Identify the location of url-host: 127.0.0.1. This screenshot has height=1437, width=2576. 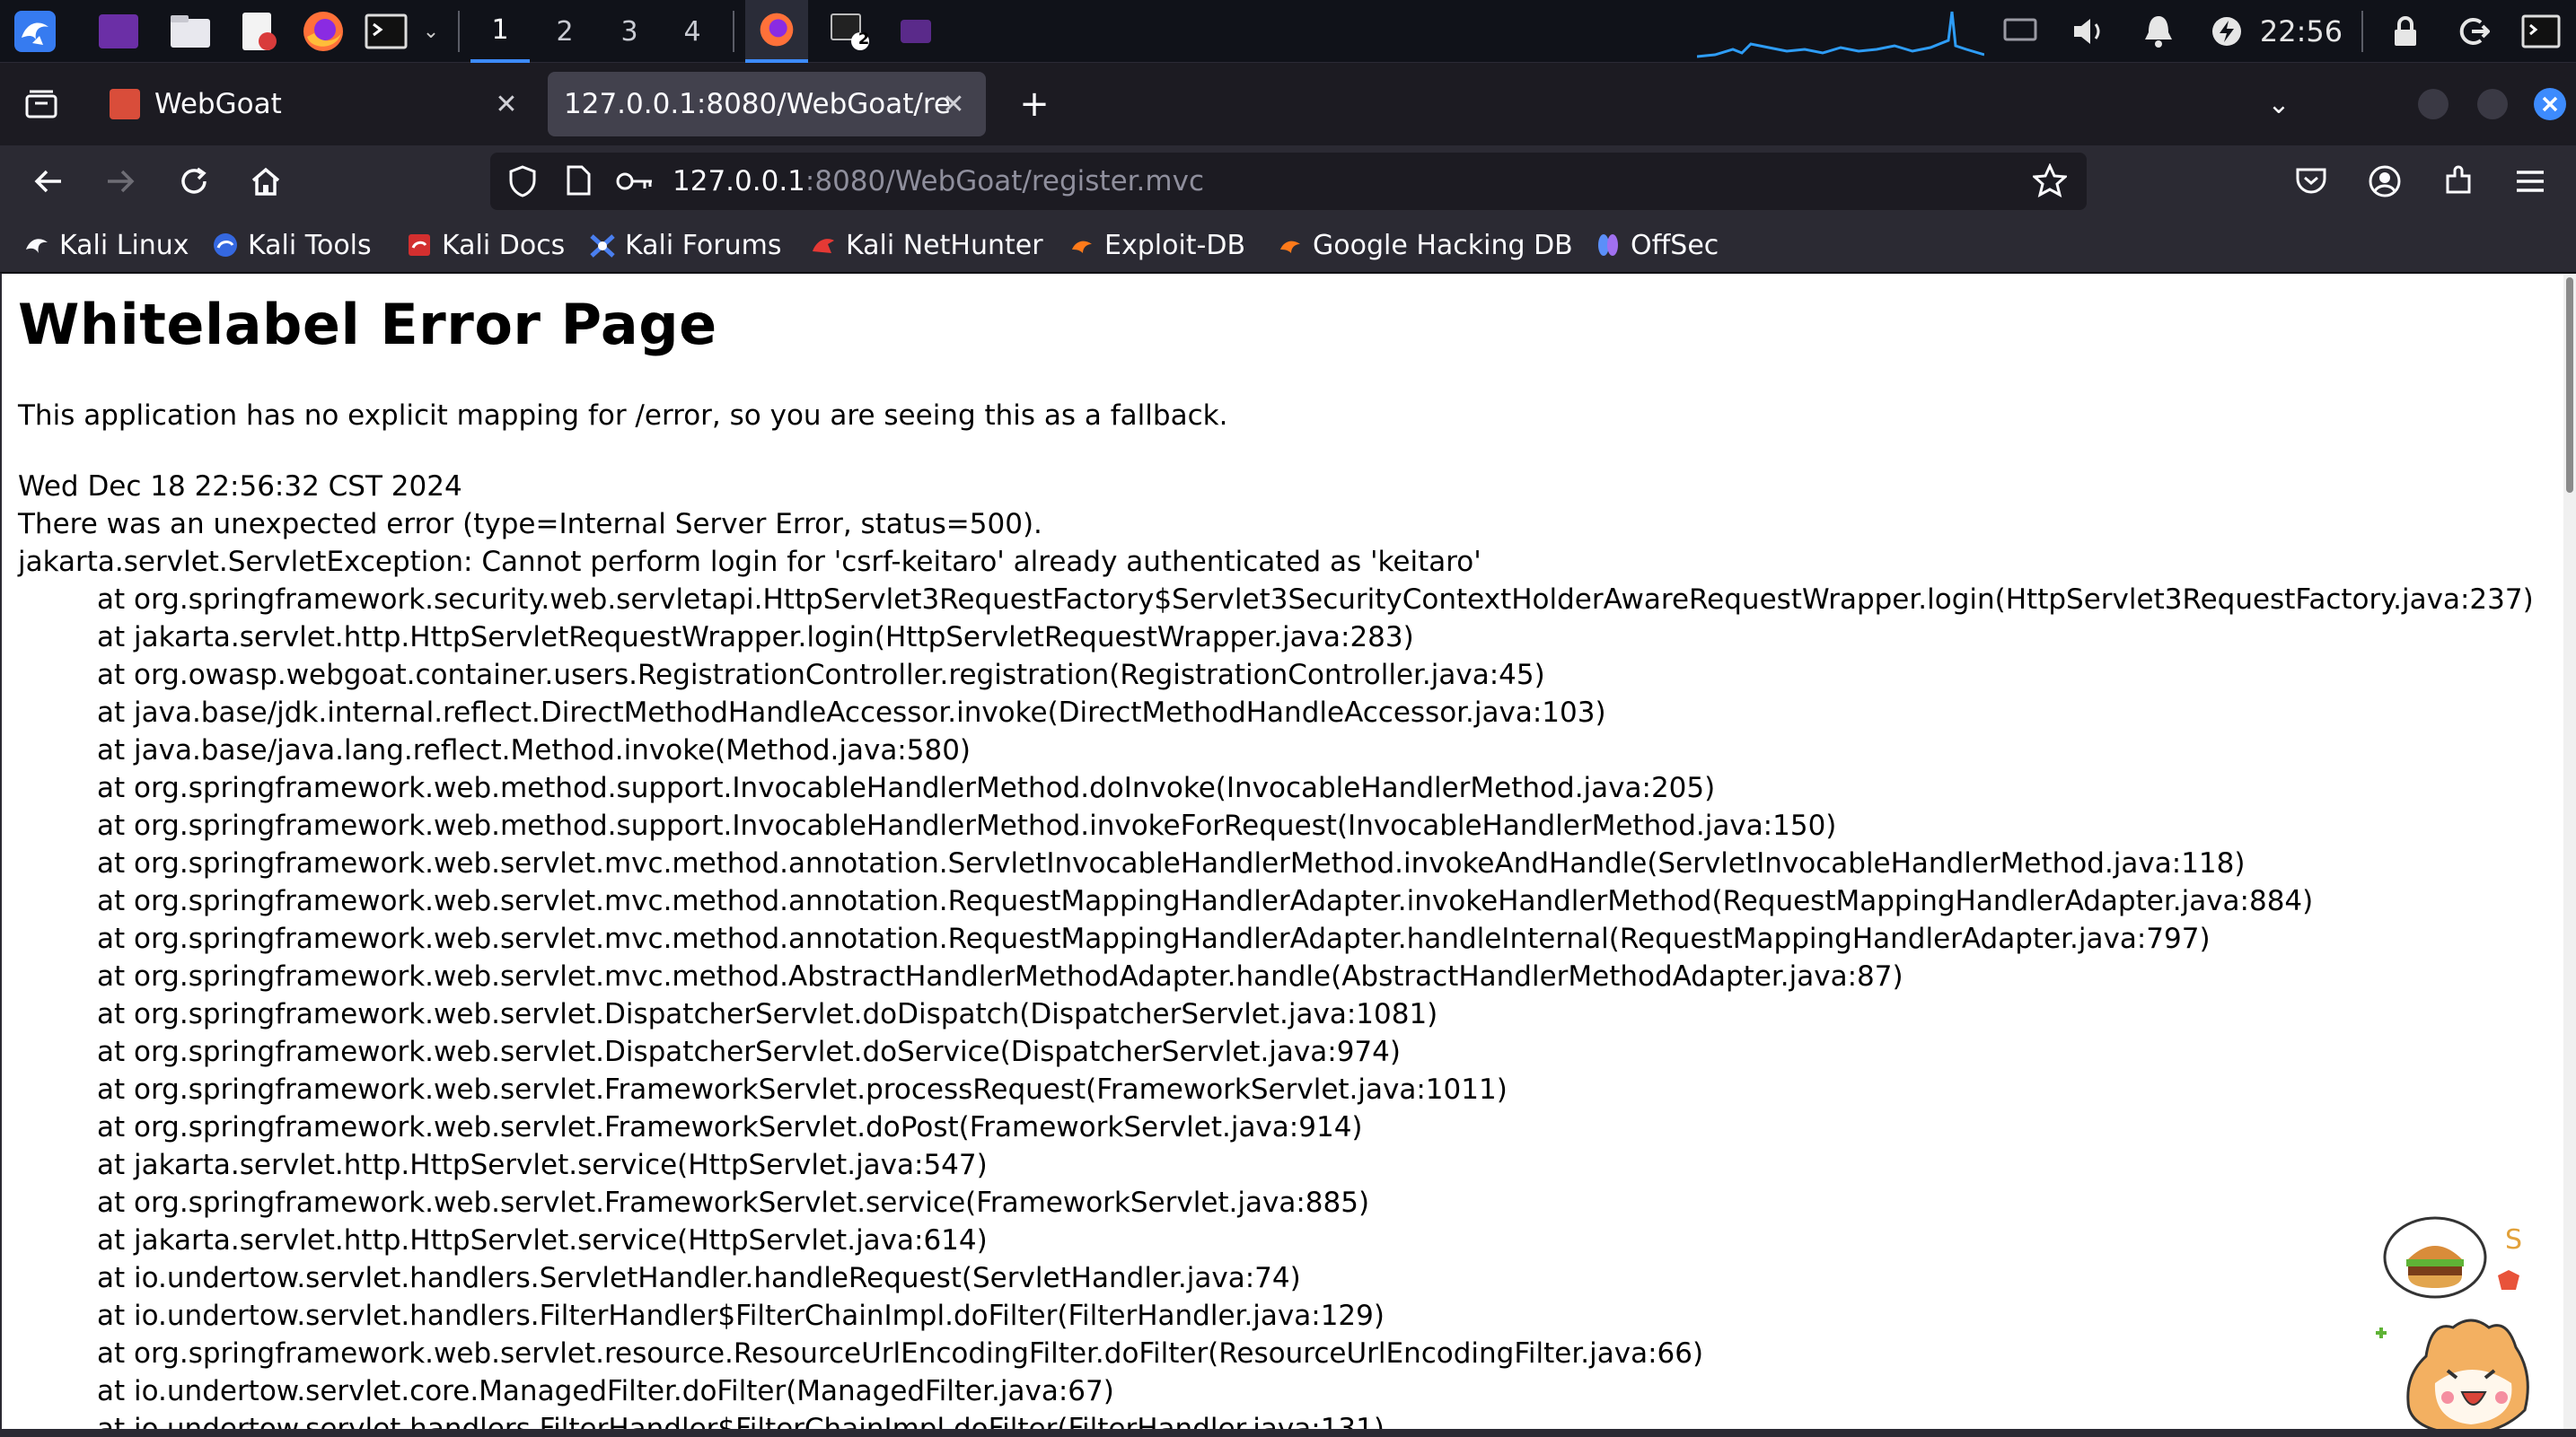
(739, 181).